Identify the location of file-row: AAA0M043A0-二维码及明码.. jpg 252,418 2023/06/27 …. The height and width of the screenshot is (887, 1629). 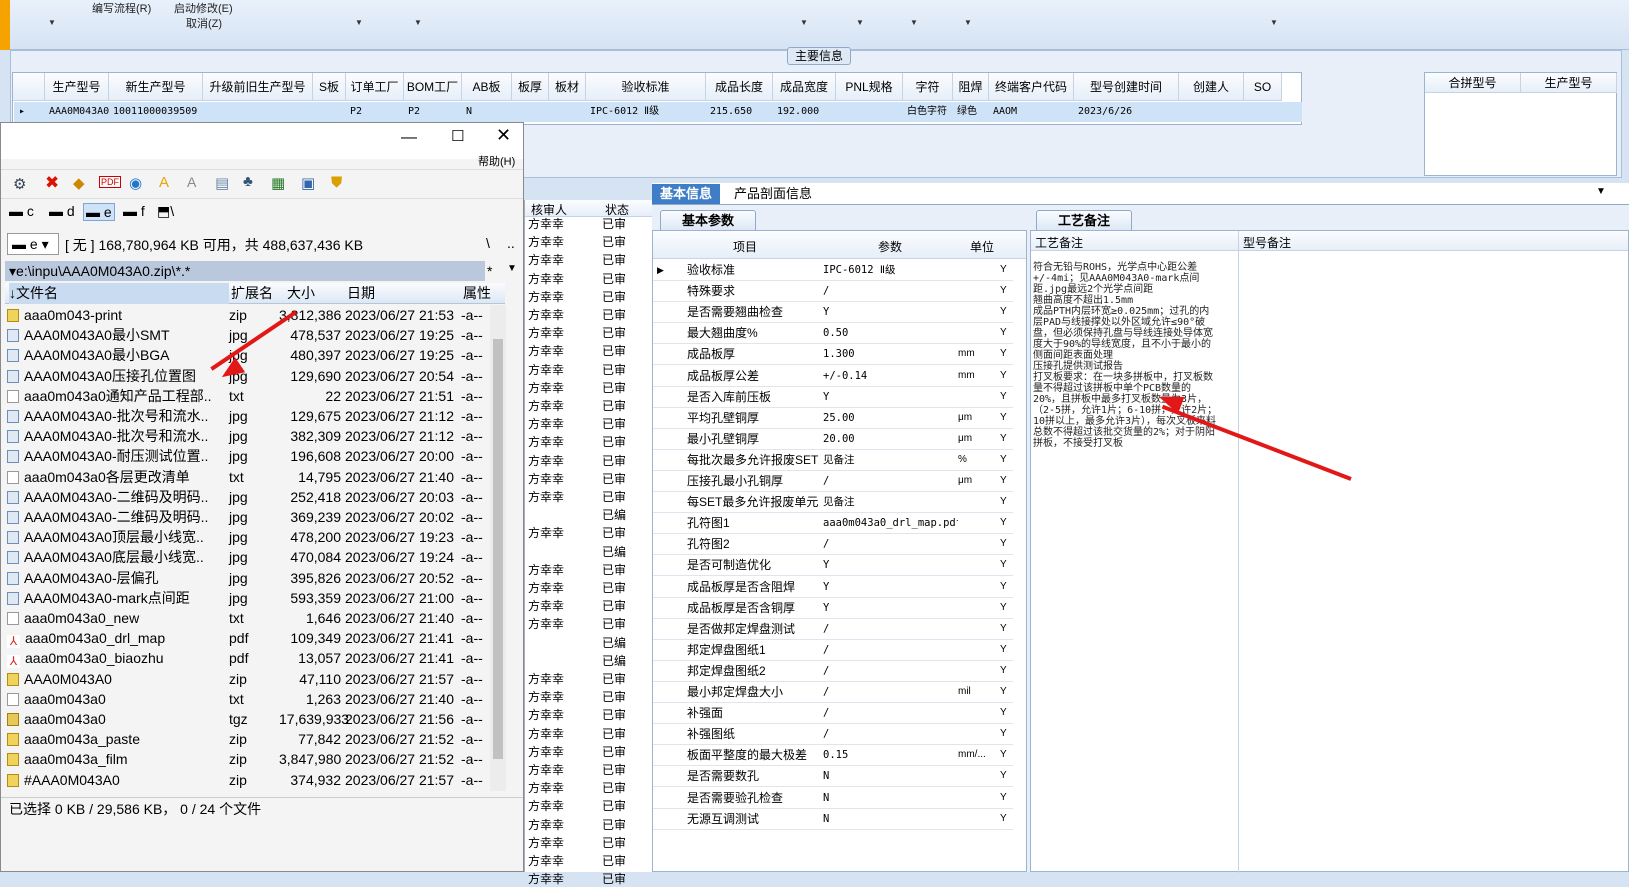
(248, 497).